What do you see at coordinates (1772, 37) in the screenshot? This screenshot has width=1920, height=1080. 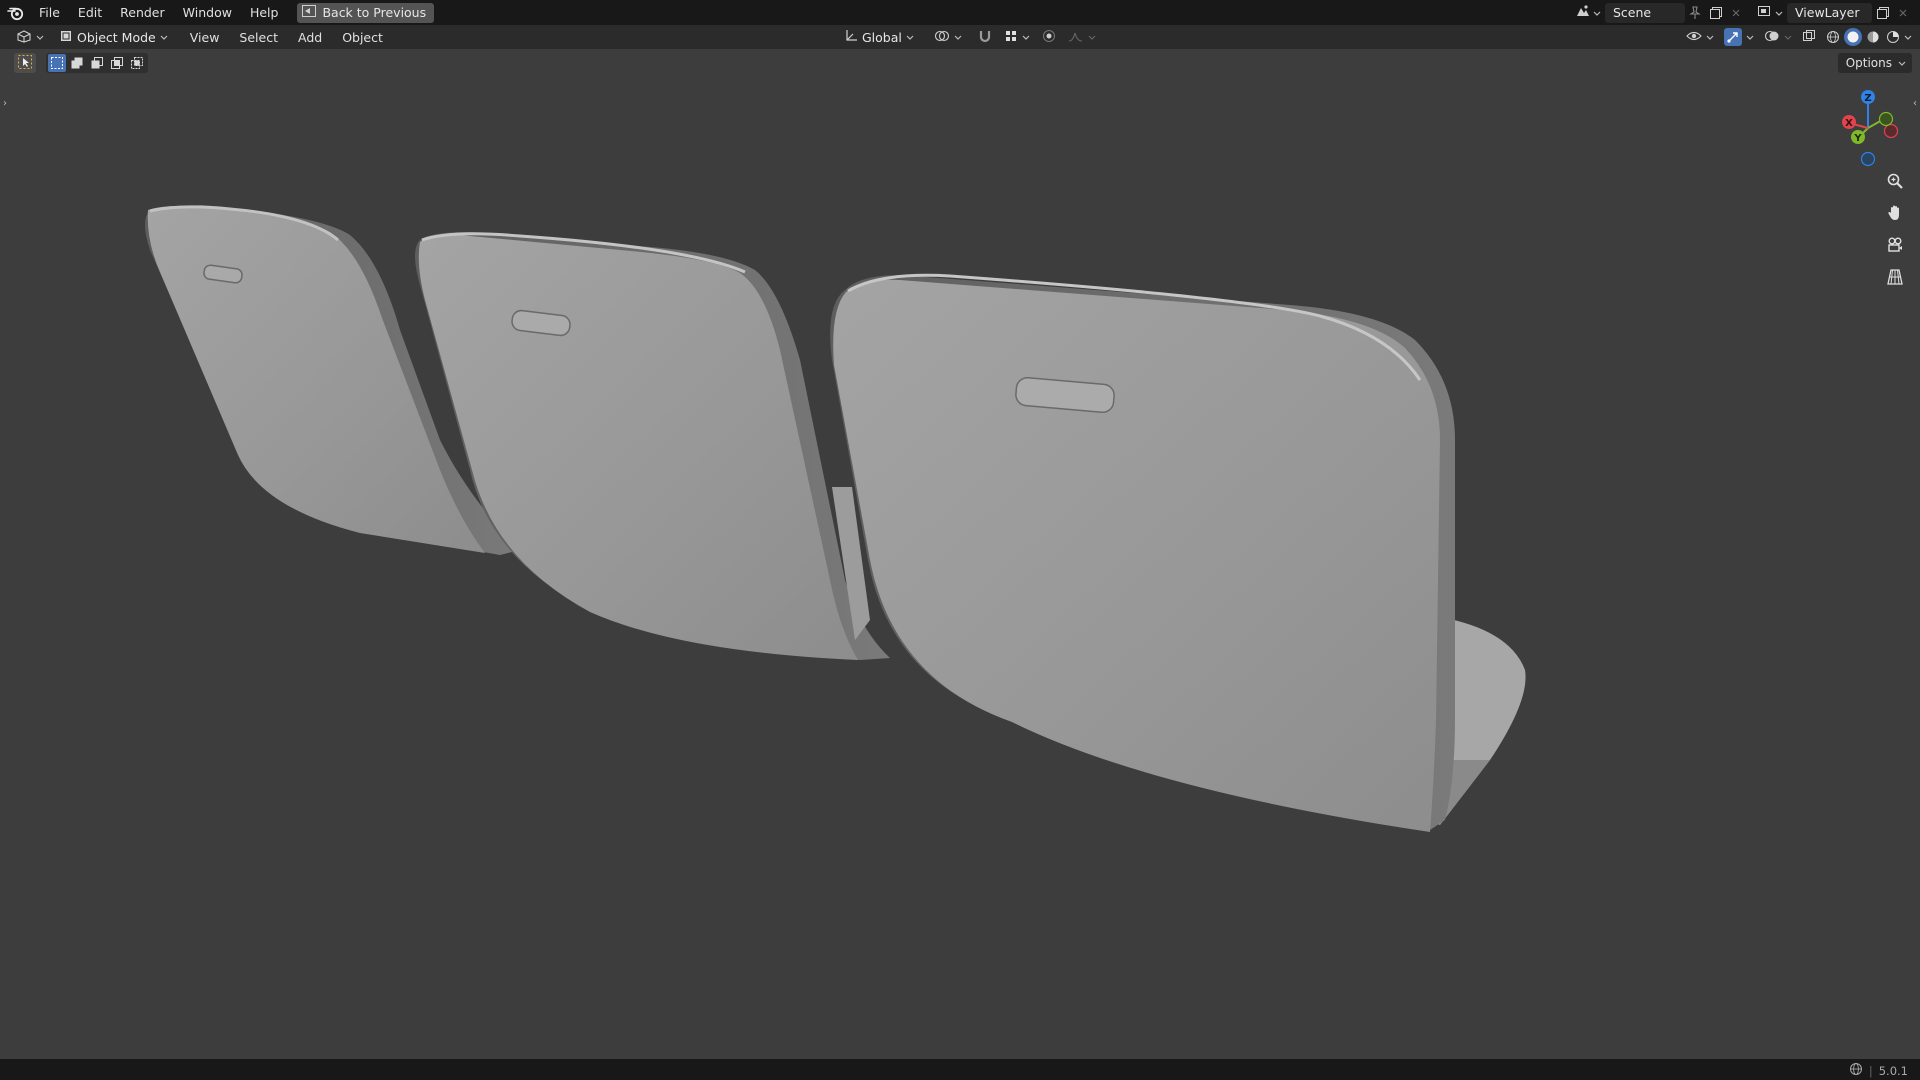 I see `overlays-icon` at bounding box center [1772, 37].